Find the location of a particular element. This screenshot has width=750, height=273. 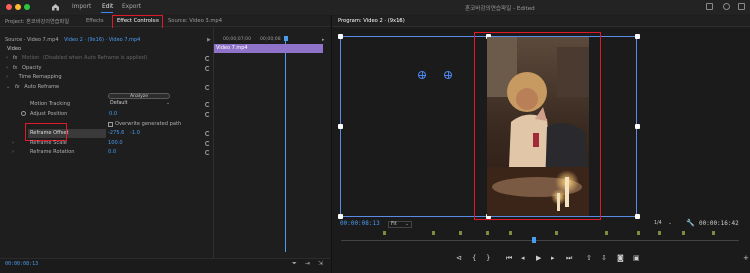

fullscreen-icon is located at coordinates (741, 6).